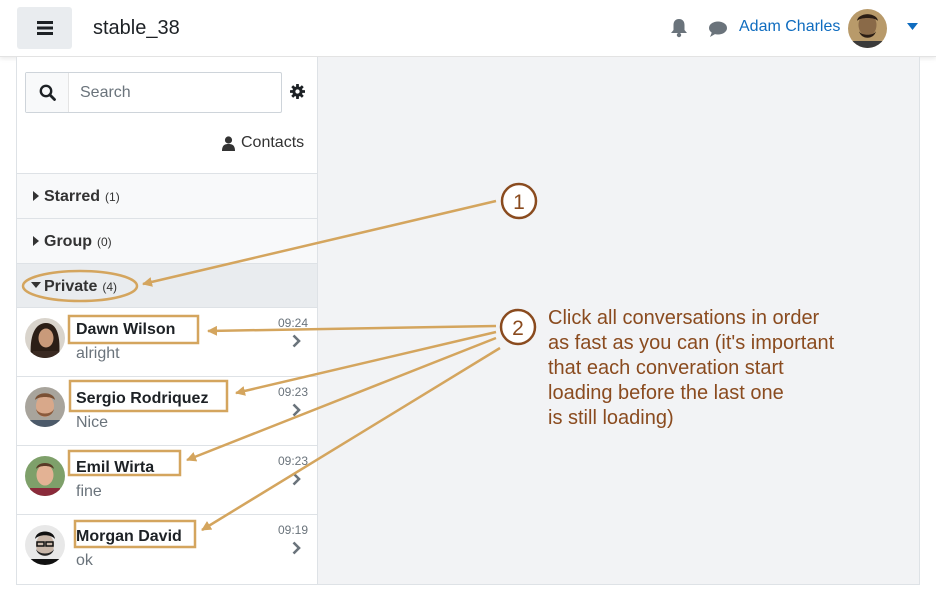  What do you see at coordinates (611, 418) in the screenshot?
I see `note-line: is still loading)` at bounding box center [611, 418].